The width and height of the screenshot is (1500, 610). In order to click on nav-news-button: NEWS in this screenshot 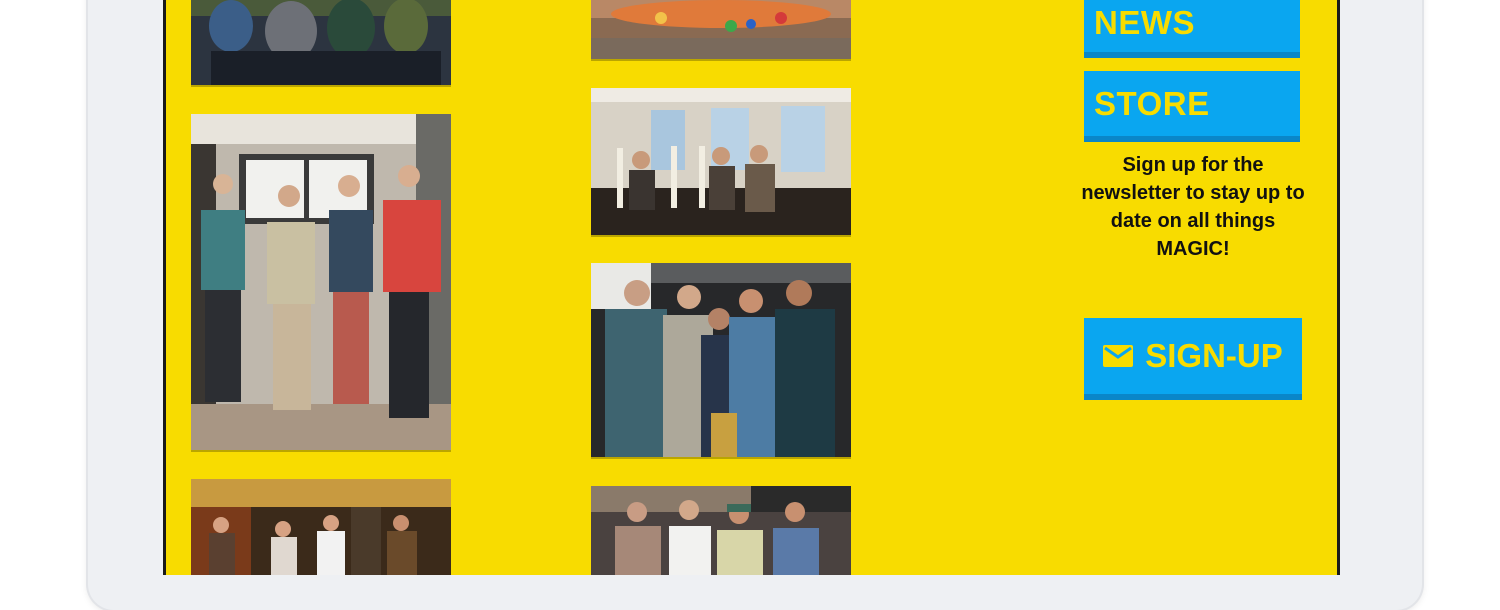, I will do `click(1192, 29)`.